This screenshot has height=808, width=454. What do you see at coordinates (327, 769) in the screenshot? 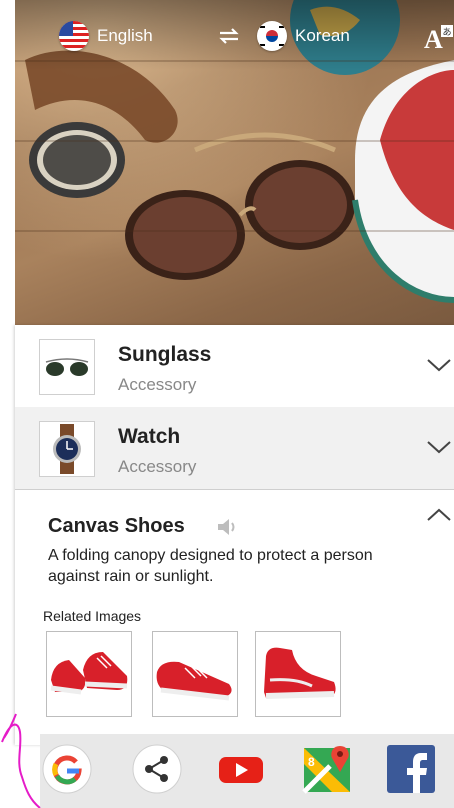
I see `maps-icon: 8` at bounding box center [327, 769].